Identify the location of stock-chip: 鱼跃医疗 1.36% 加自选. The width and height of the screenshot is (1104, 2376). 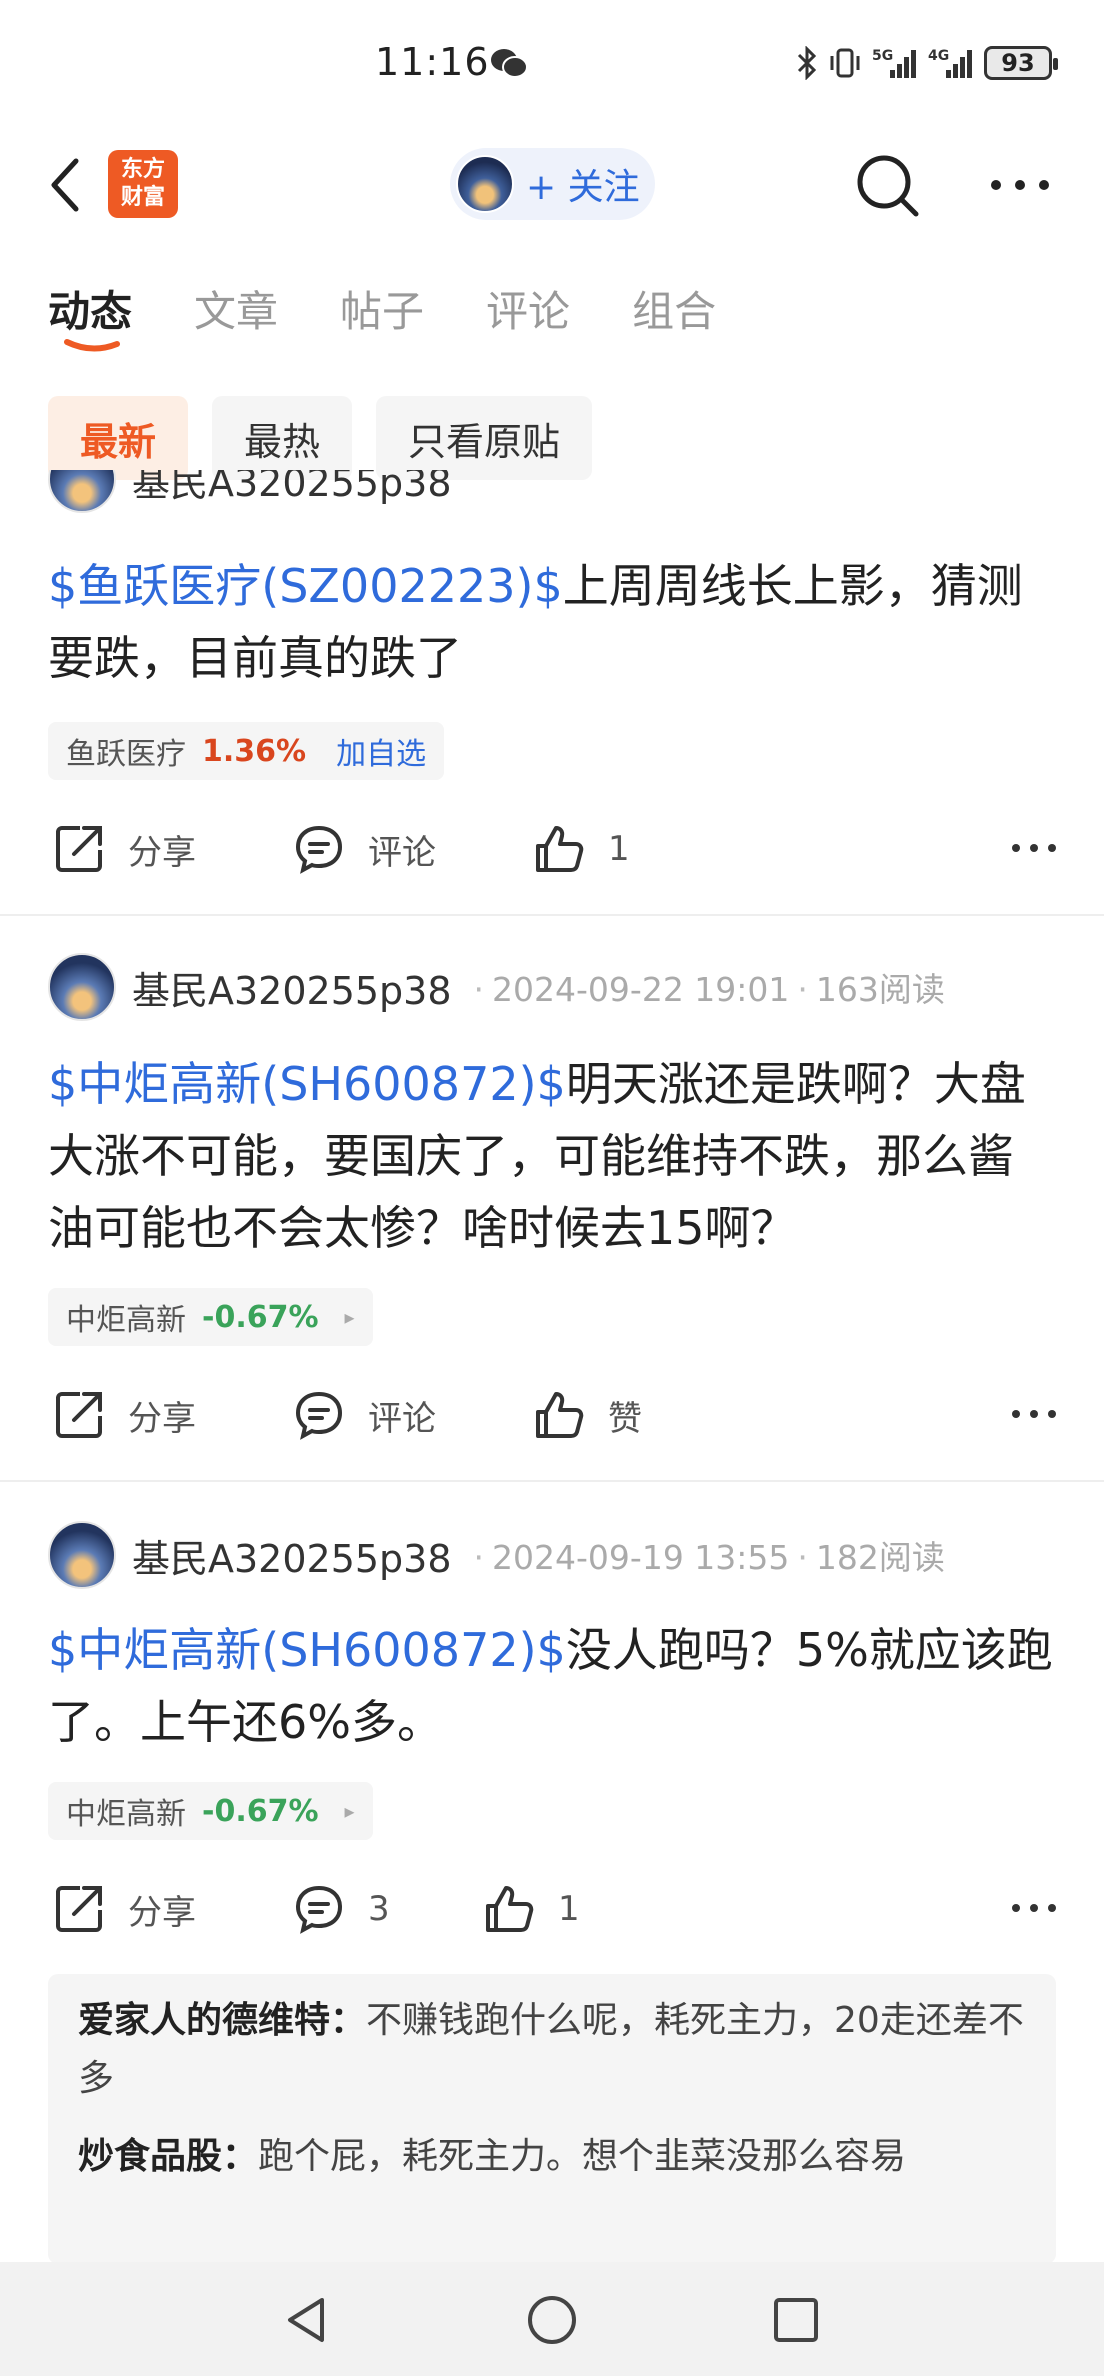
(246, 751).